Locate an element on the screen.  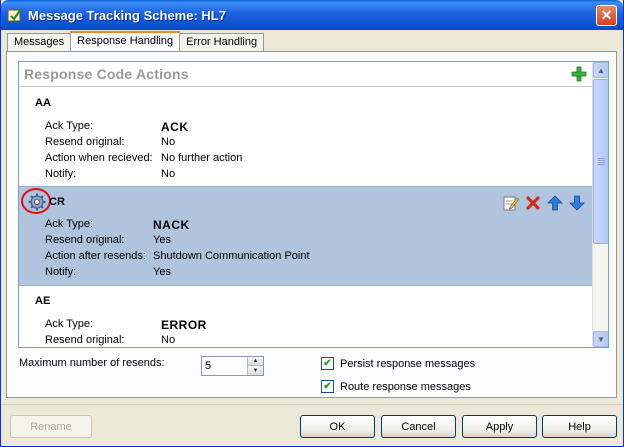
apply-button: Apply is located at coordinates (499, 426).